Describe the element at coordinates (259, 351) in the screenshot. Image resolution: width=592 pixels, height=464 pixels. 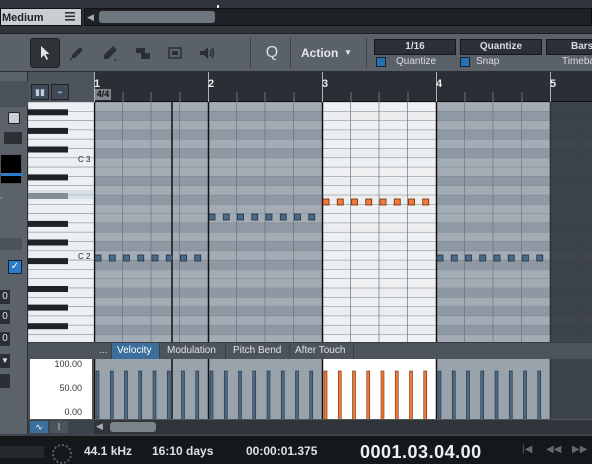
I see `tab-pitch-bend: Pitch Bend` at that location.